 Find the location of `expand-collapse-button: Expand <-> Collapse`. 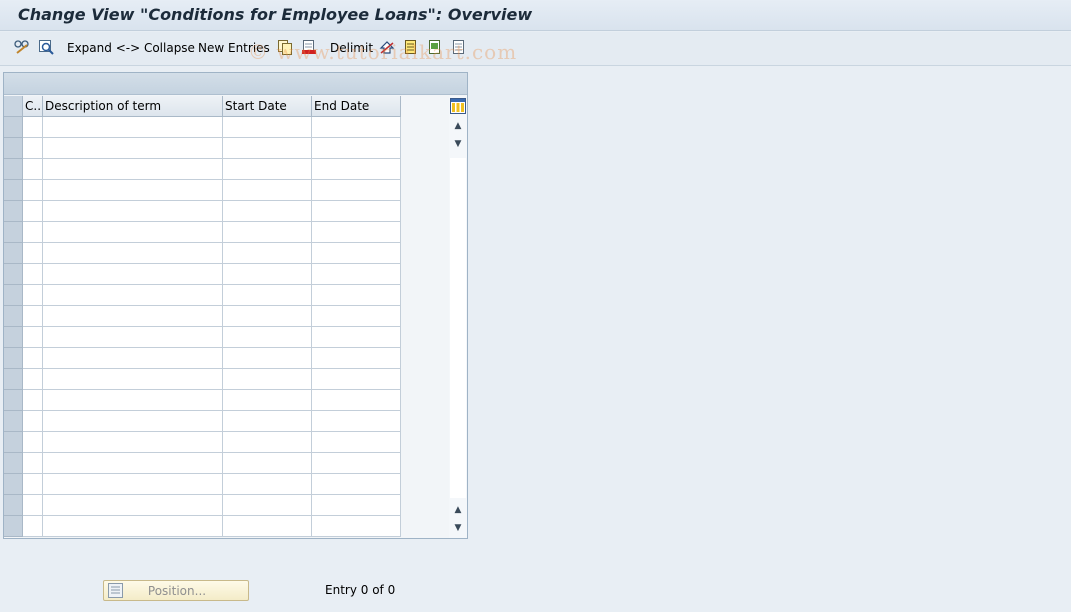

expand-collapse-button: Expand <-> Collapse is located at coordinates (131, 48).